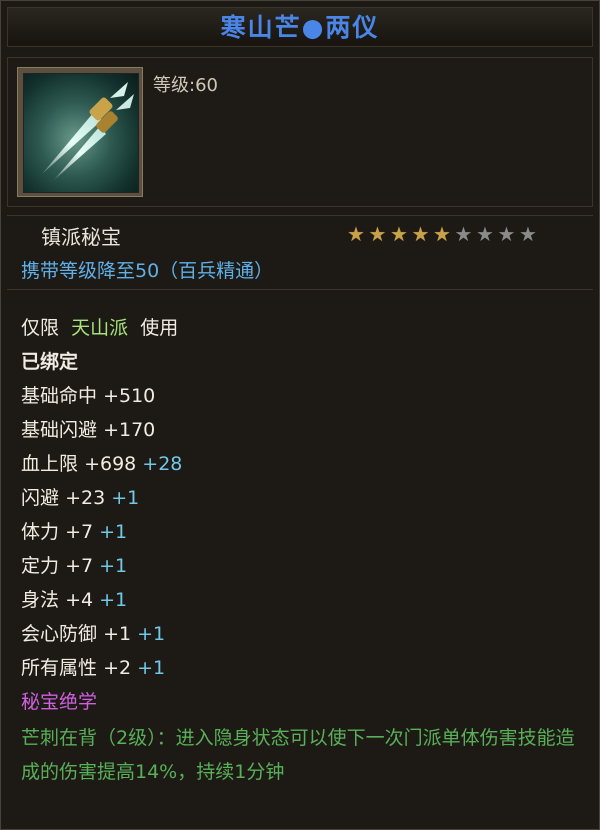 The height and width of the screenshot is (830, 600). What do you see at coordinates (306, 432) in the screenshot?
I see `stat-row: 基础闪避 +170` at bounding box center [306, 432].